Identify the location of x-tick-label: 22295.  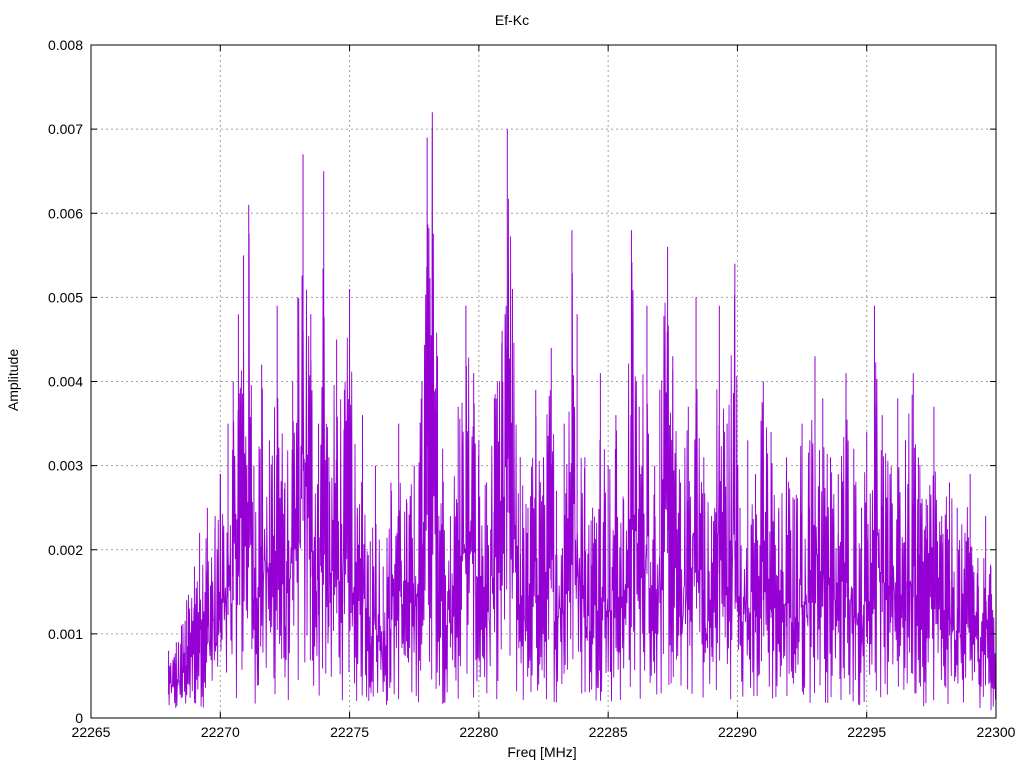
(866, 732).